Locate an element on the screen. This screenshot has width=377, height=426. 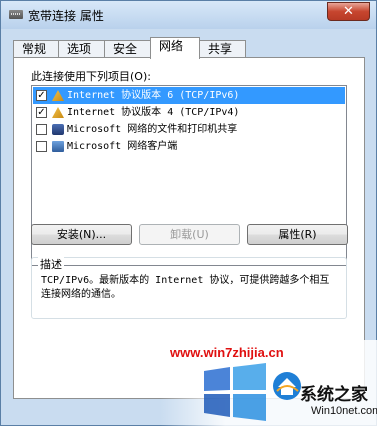
network-client-checkbox is located at coordinates (41, 146).